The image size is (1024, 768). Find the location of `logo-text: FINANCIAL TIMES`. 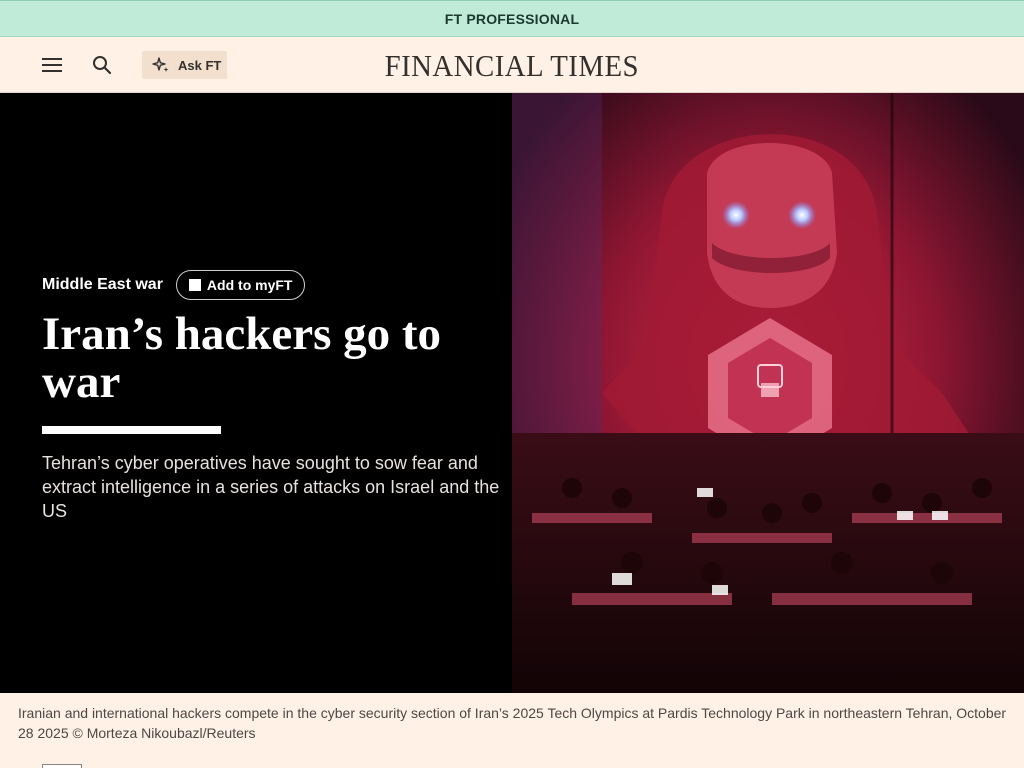

logo-text: FINANCIAL TIMES is located at coordinates (512, 66).